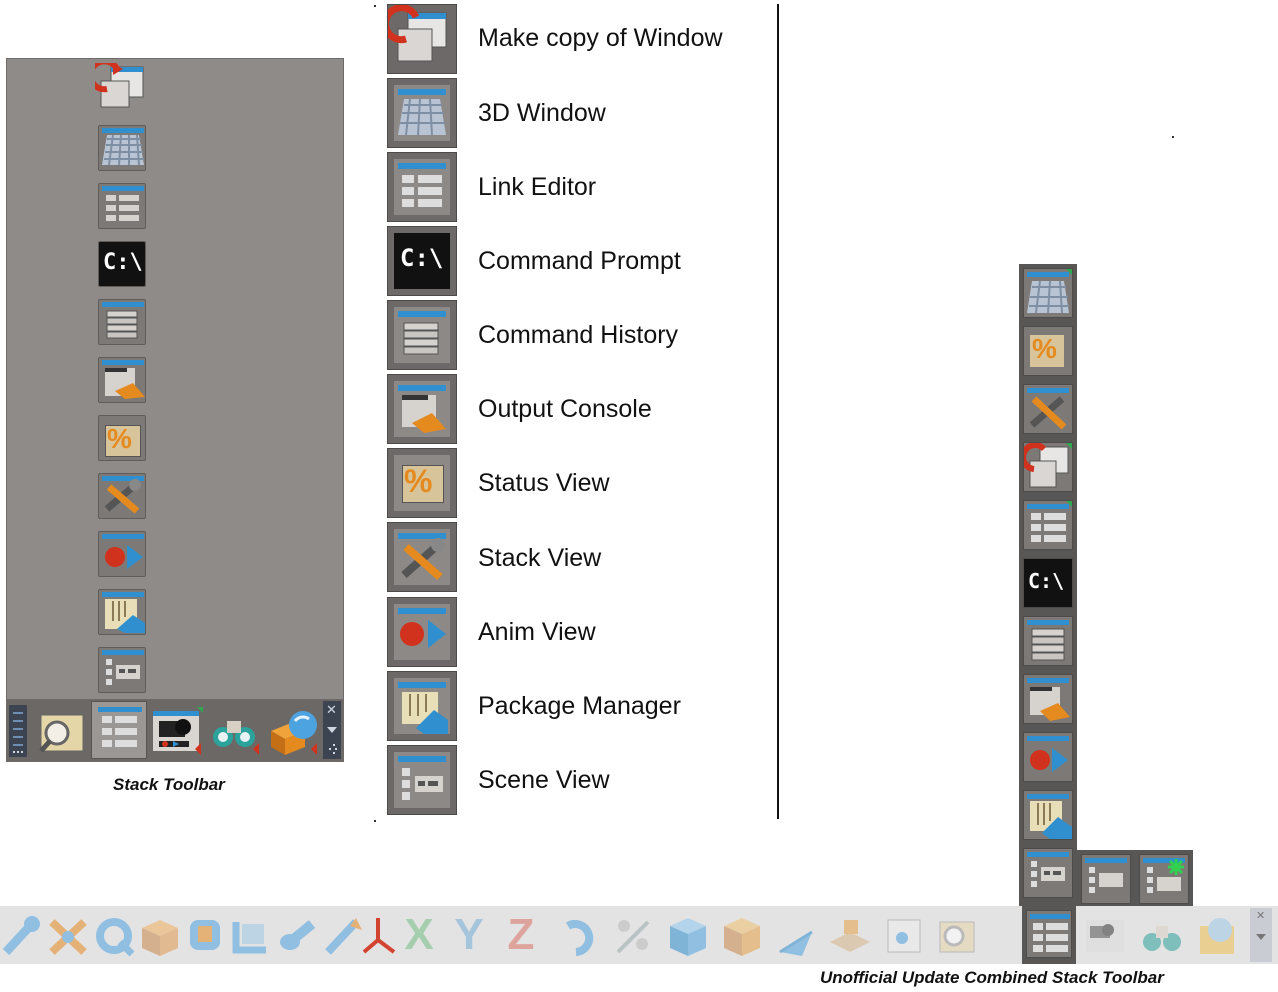  What do you see at coordinates (633, 935) in the screenshot?
I see `snap-icon` at bounding box center [633, 935].